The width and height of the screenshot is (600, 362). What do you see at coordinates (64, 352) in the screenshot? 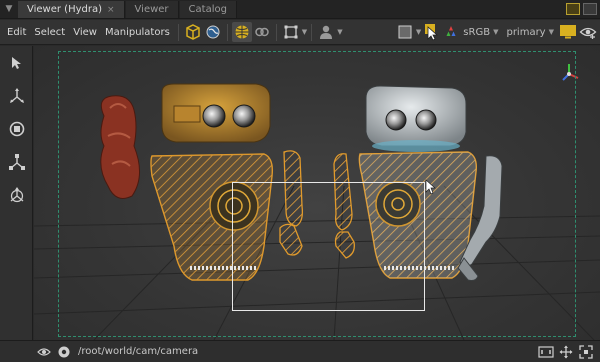
I see `camera-lens-icon` at bounding box center [64, 352].